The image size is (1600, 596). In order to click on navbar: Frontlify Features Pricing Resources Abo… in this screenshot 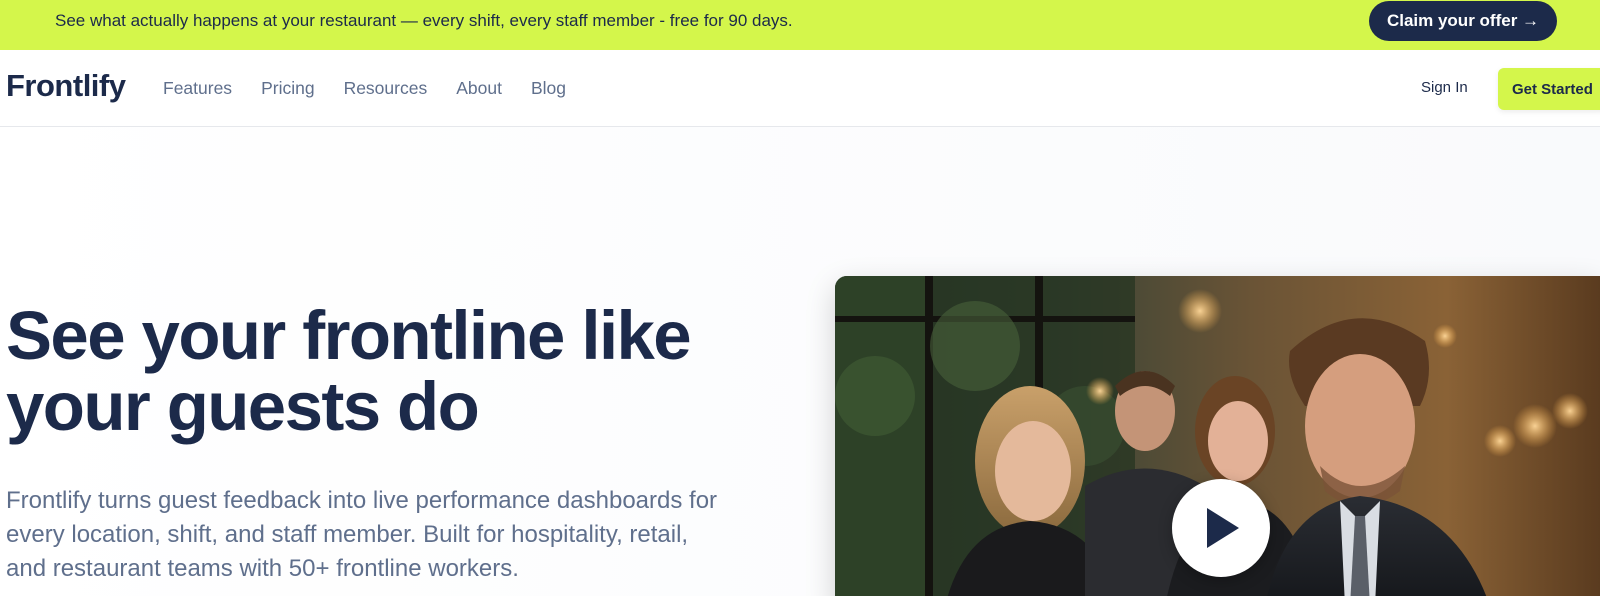, I will do `click(800, 88)`.